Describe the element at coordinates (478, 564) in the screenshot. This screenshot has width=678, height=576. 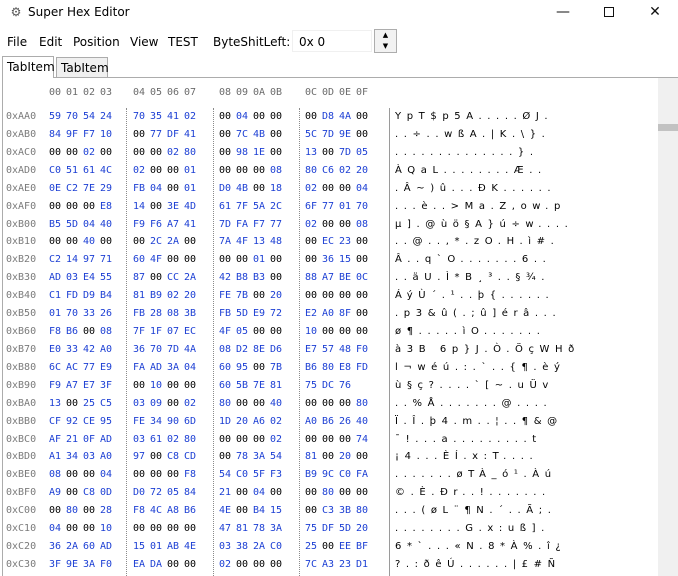
I see `ascii-text: ?.:ðêÚ......|£#Ñ` at that location.